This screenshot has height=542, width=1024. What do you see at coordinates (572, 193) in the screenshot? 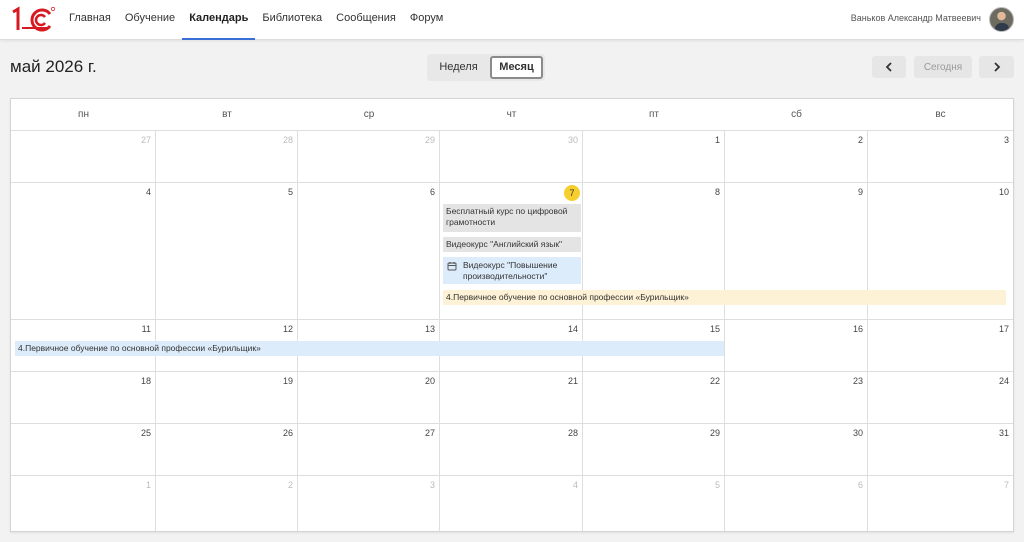
I see `today-date-badge: 7` at bounding box center [572, 193].